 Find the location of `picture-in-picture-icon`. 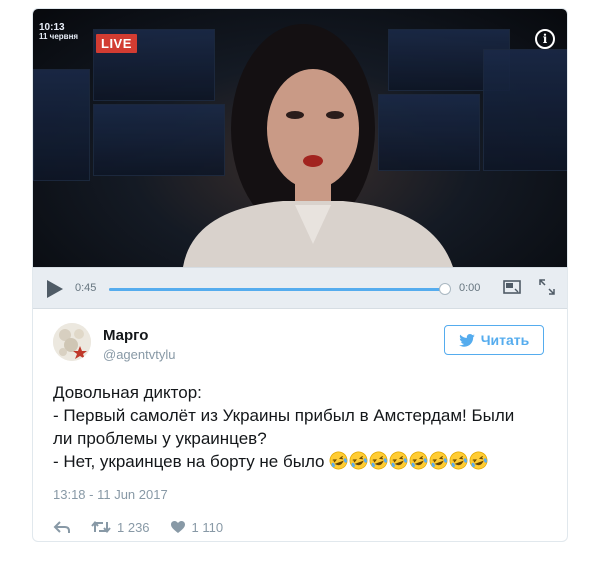

picture-in-picture-icon is located at coordinates (512, 287).